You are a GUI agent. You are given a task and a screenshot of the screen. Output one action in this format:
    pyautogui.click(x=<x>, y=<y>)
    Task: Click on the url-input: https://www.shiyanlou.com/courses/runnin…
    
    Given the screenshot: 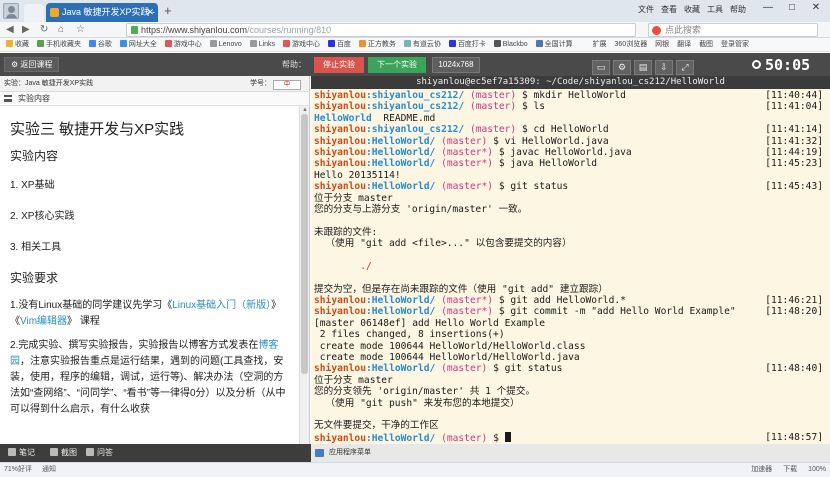 What is the action you would take?
    pyautogui.click(x=381, y=30)
    